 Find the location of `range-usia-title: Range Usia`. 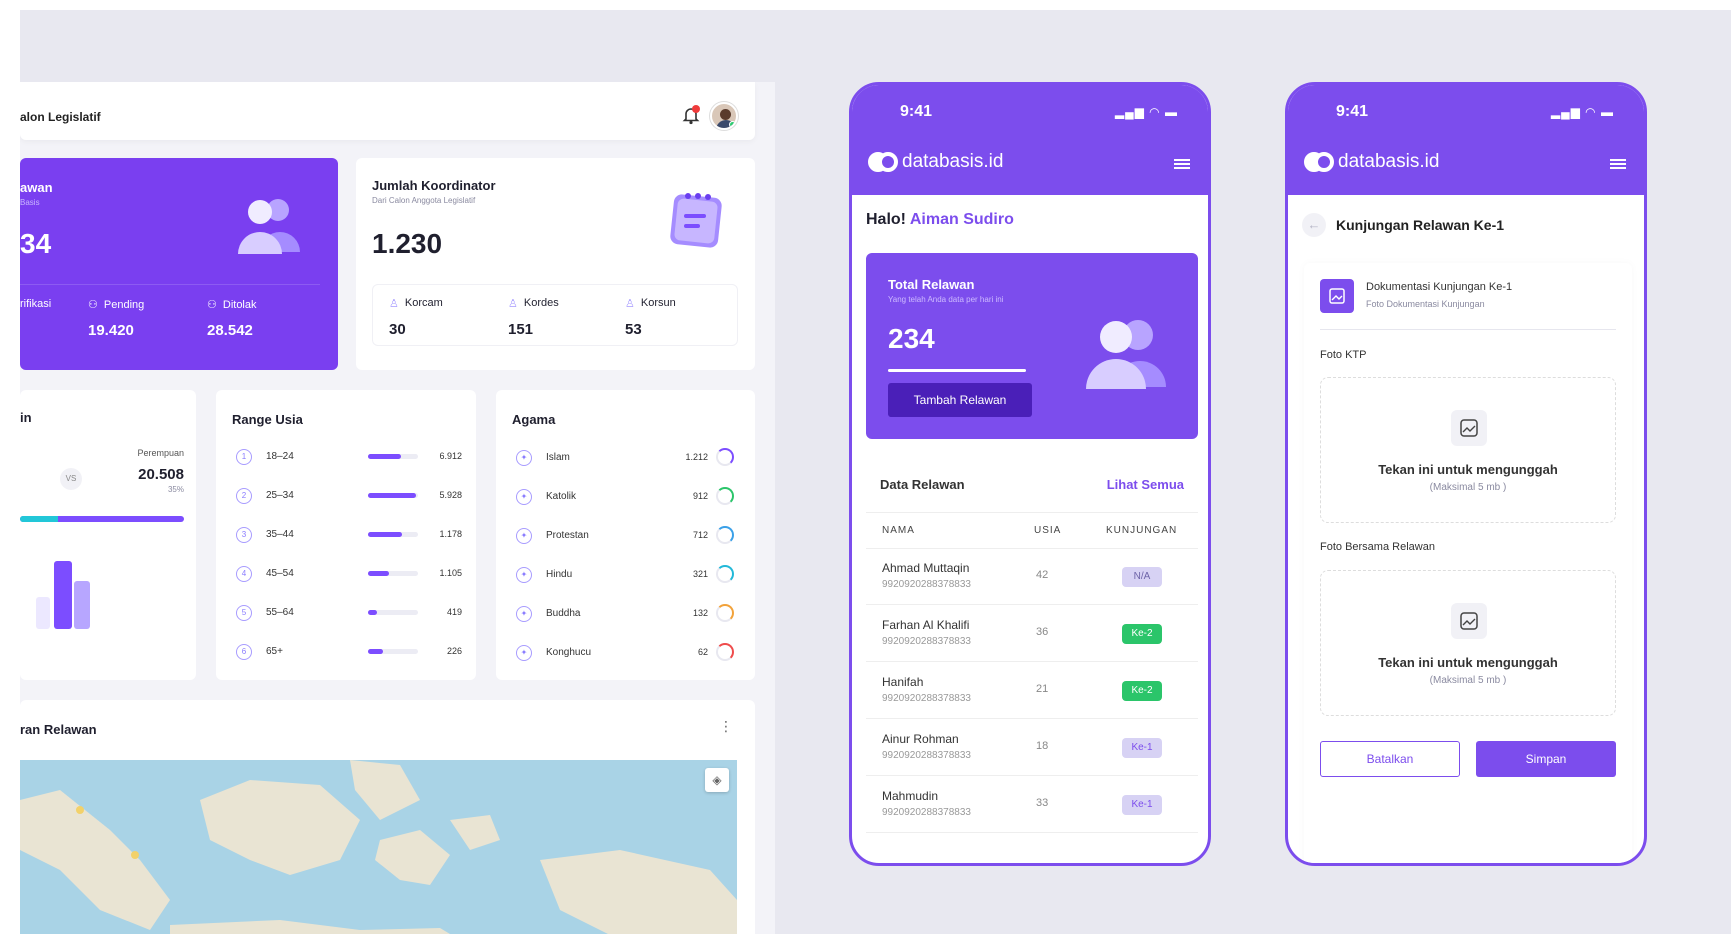

range-usia-title: Range Usia is located at coordinates (267, 419).